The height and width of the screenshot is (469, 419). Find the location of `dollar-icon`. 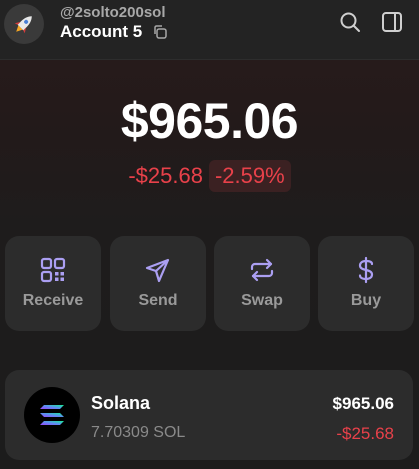

dollar-icon is located at coordinates (366, 270).